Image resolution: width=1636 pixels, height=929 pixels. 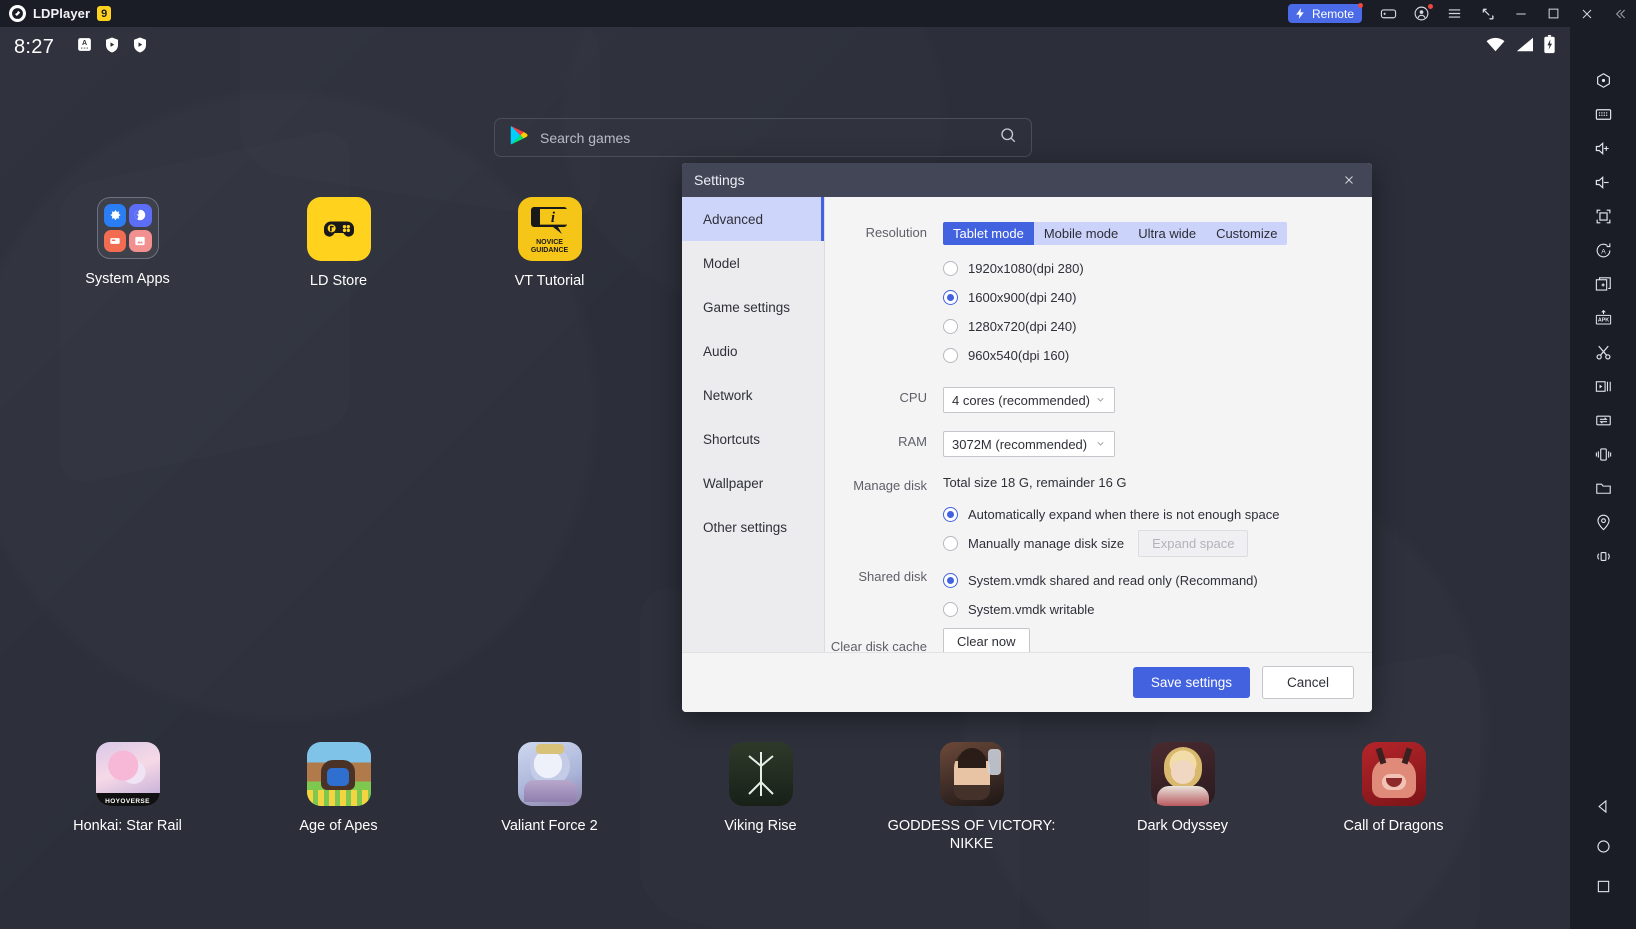 What do you see at coordinates (1325, 13) in the screenshot?
I see `remote-button: Remote` at bounding box center [1325, 13].